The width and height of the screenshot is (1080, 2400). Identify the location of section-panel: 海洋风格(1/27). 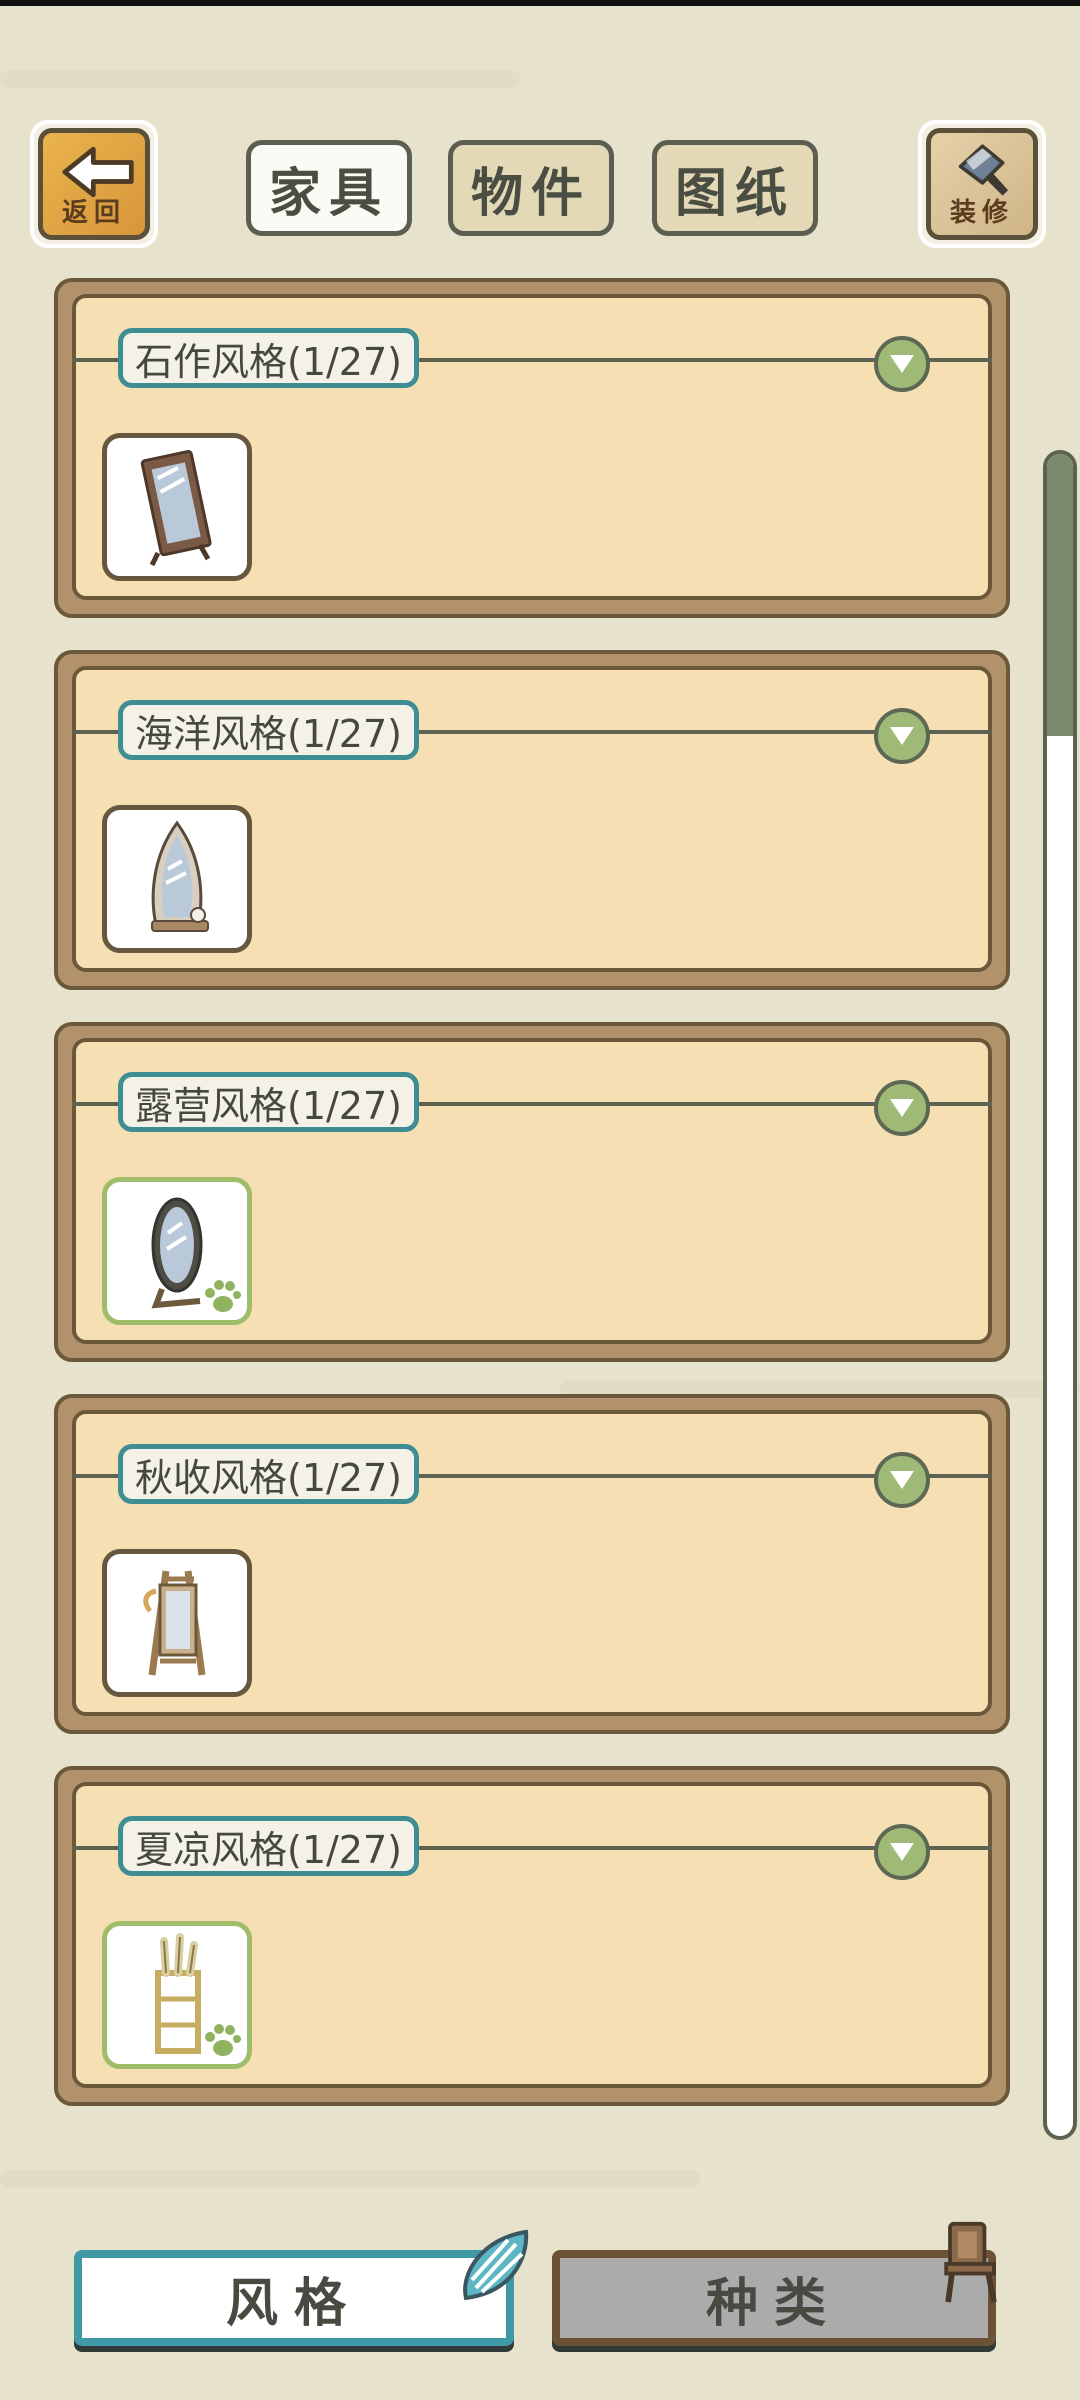
(532, 819).